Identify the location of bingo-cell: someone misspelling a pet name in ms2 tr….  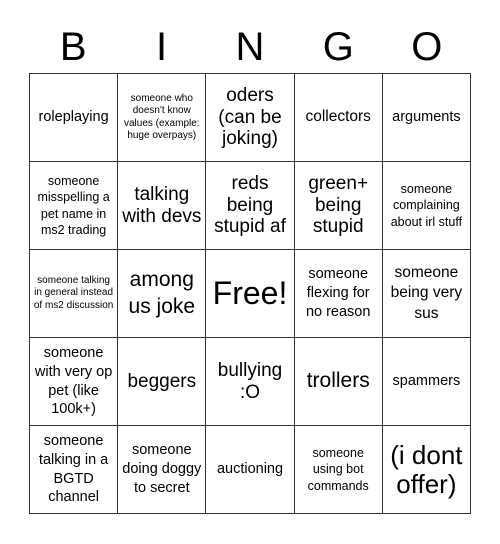
(74, 206).